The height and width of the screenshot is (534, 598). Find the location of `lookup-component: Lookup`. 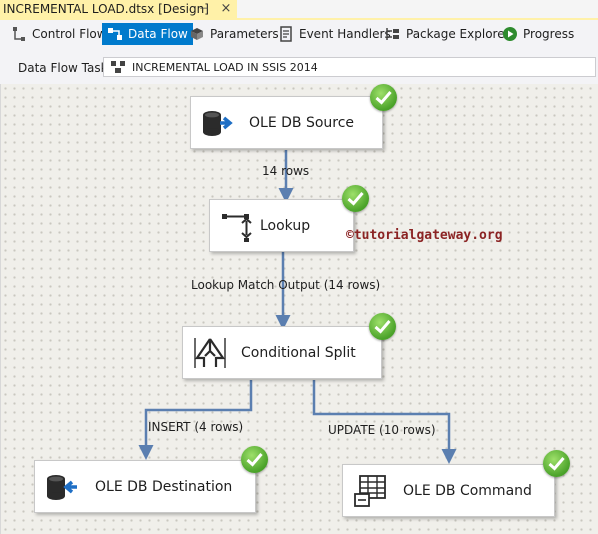

lookup-component: Lookup is located at coordinates (281, 225).